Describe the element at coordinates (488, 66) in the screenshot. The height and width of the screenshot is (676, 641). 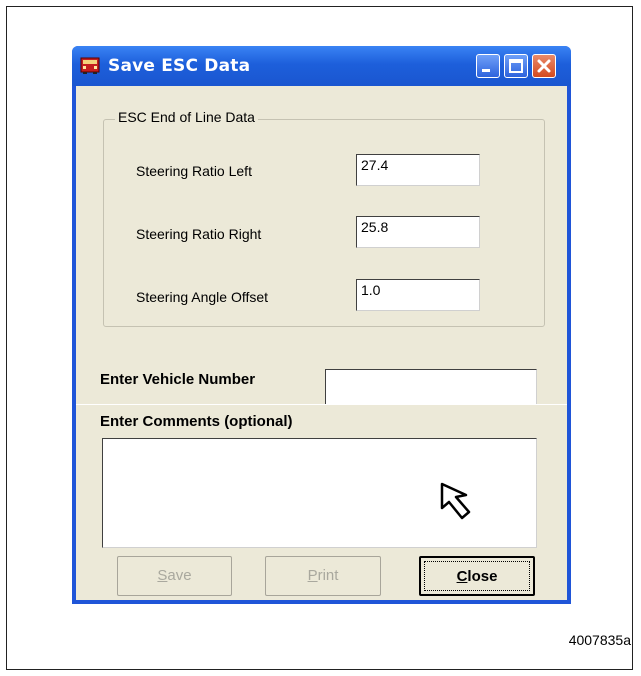
I see `minimize-button` at that location.